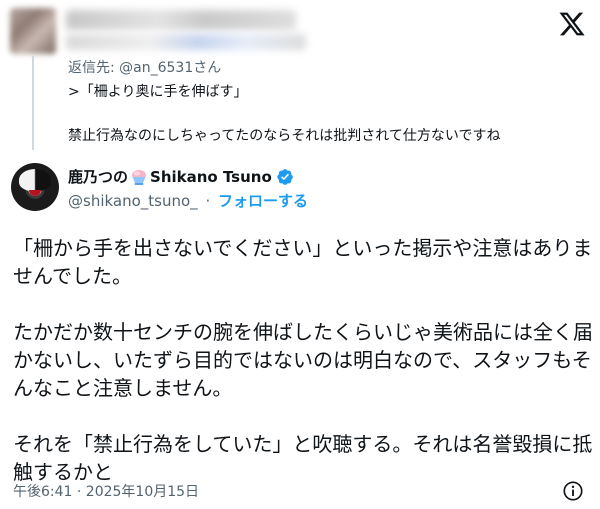 This screenshot has width=600, height=509. What do you see at coordinates (33, 103) in the screenshot?
I see `thread-connector-line` at bounding box center [33, 103].